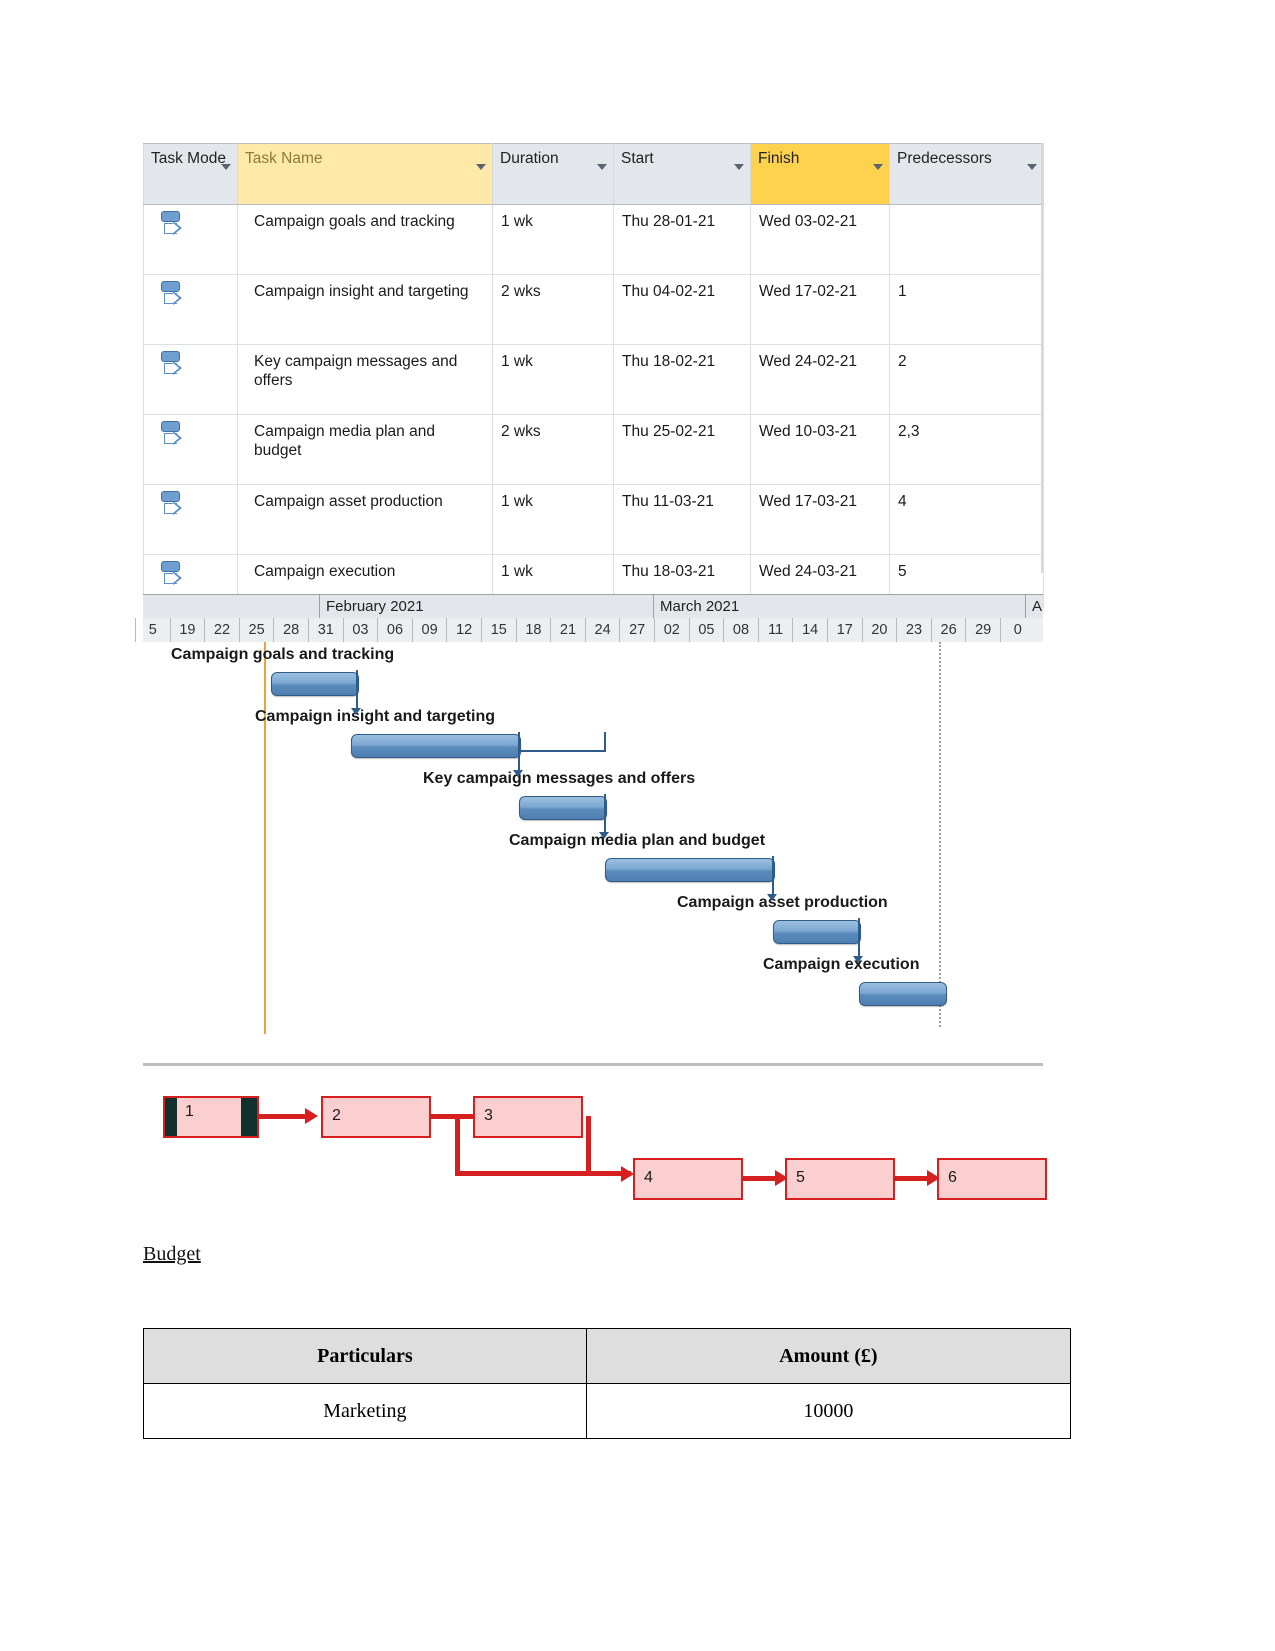  Describe the element at coordinates (553, 174) in the screenshot. I see `column-header-duration: Duration` at that location.